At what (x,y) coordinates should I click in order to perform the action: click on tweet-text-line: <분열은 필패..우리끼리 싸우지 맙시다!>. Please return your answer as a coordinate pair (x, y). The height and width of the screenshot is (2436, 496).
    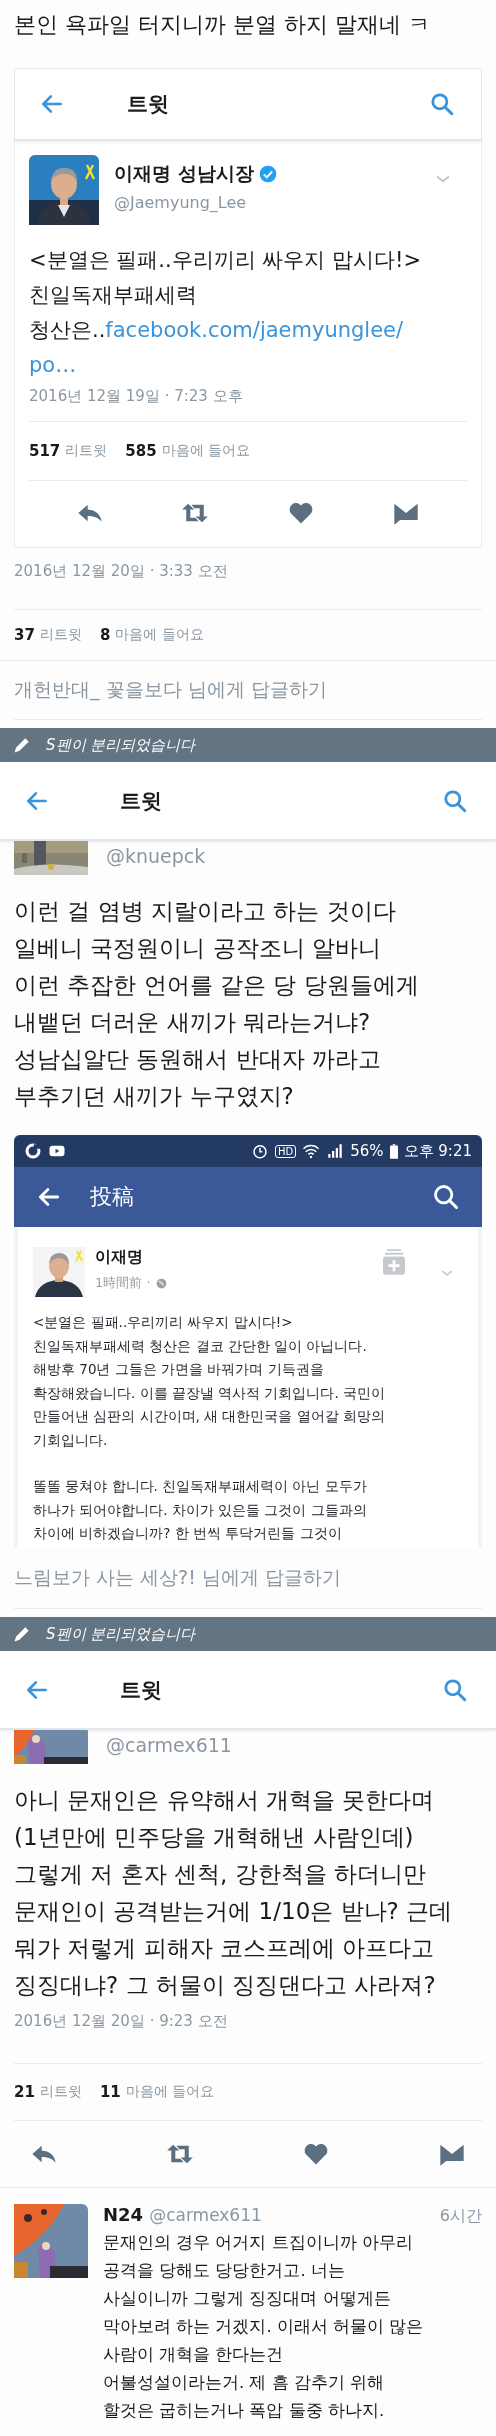
    Looking at the image, I should click on (225, 260).